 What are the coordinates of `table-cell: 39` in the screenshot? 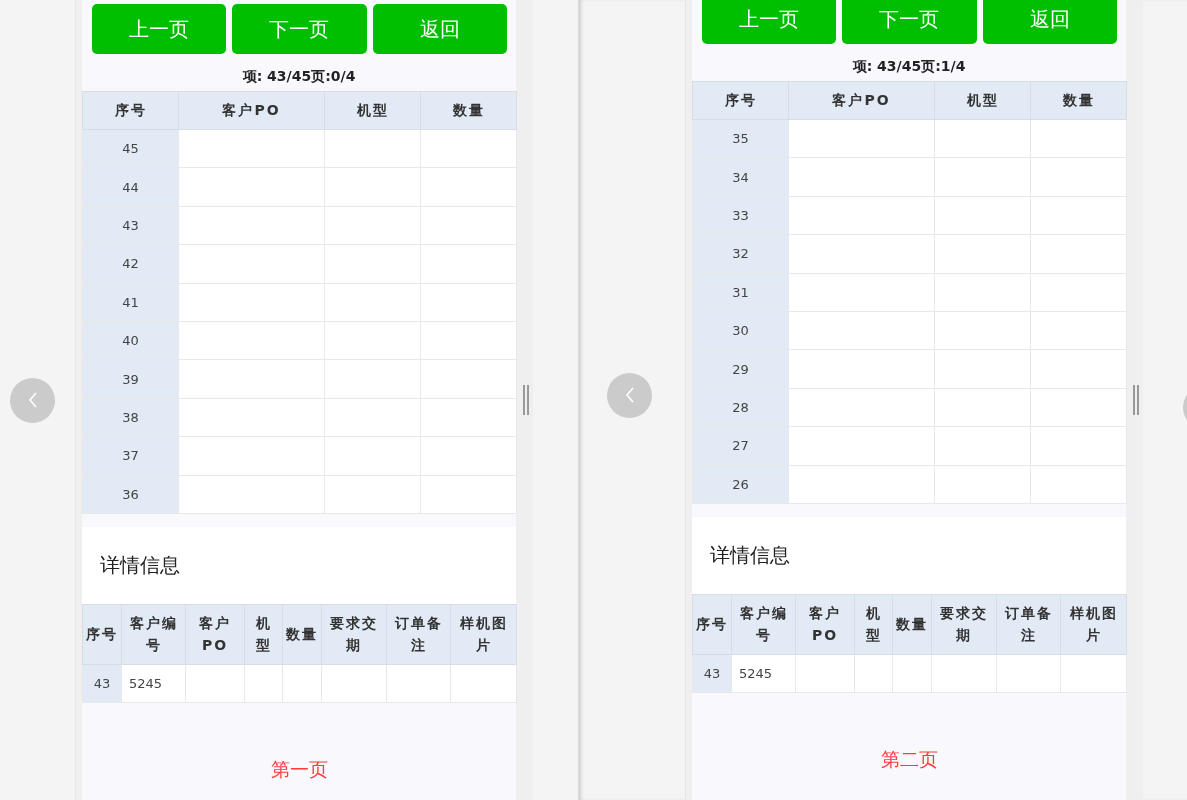 It's located at (130, 379).